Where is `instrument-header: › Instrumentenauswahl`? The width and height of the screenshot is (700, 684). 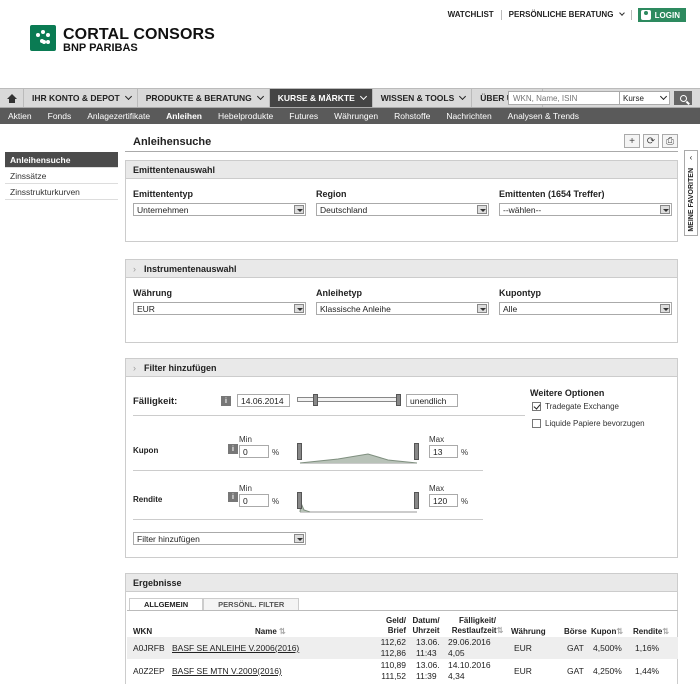
instrument-header: › Instrumentenauswahl is located at coordinates (401, 269).